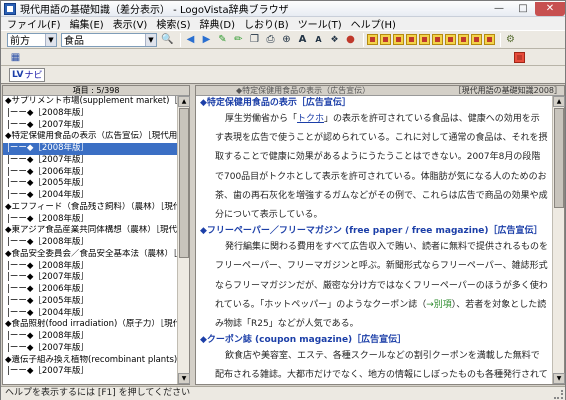  Describe the element at coordinates (10, 8) in the screenshot. I see `app-icon` at that location.